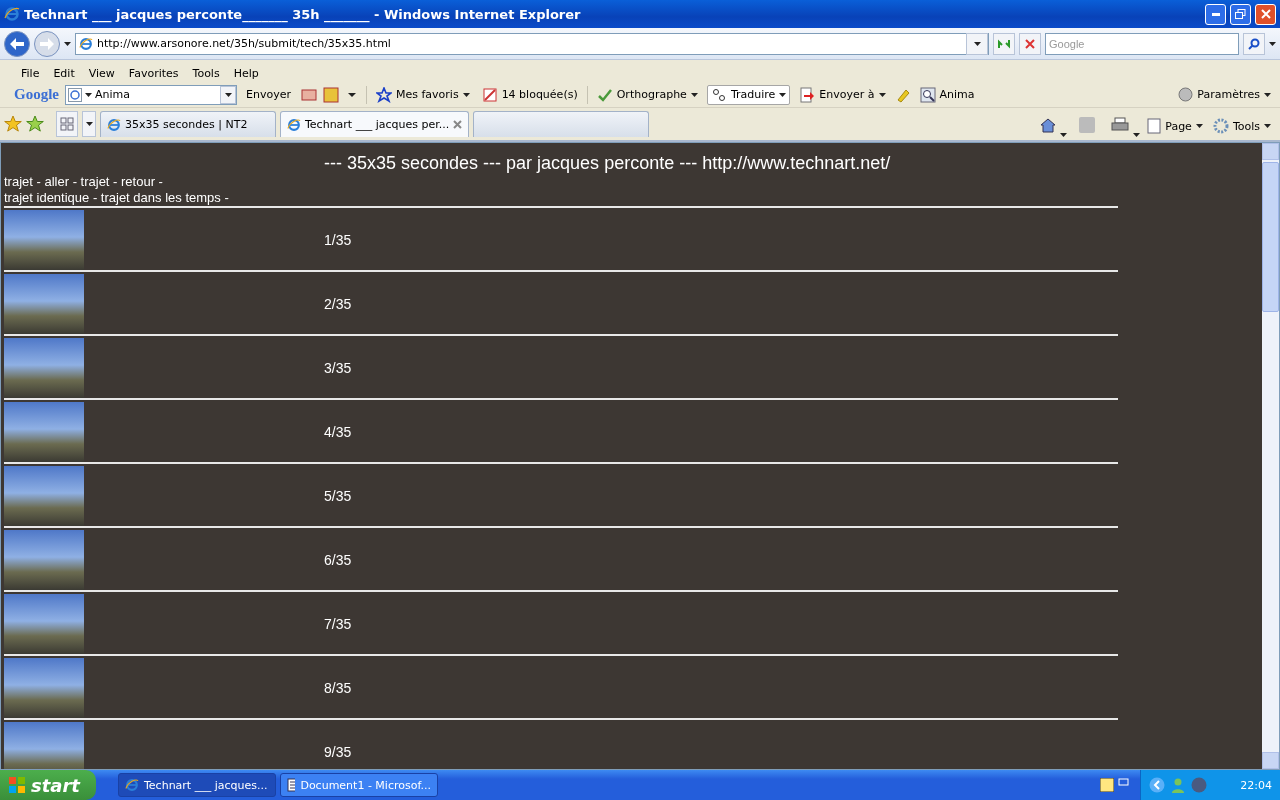 This screenshot has width=1280, height=800. What do you see at coordinates (338, 431) in the screenshot?
I see `entry-label: 4/35` at bounding box center [338, 431].